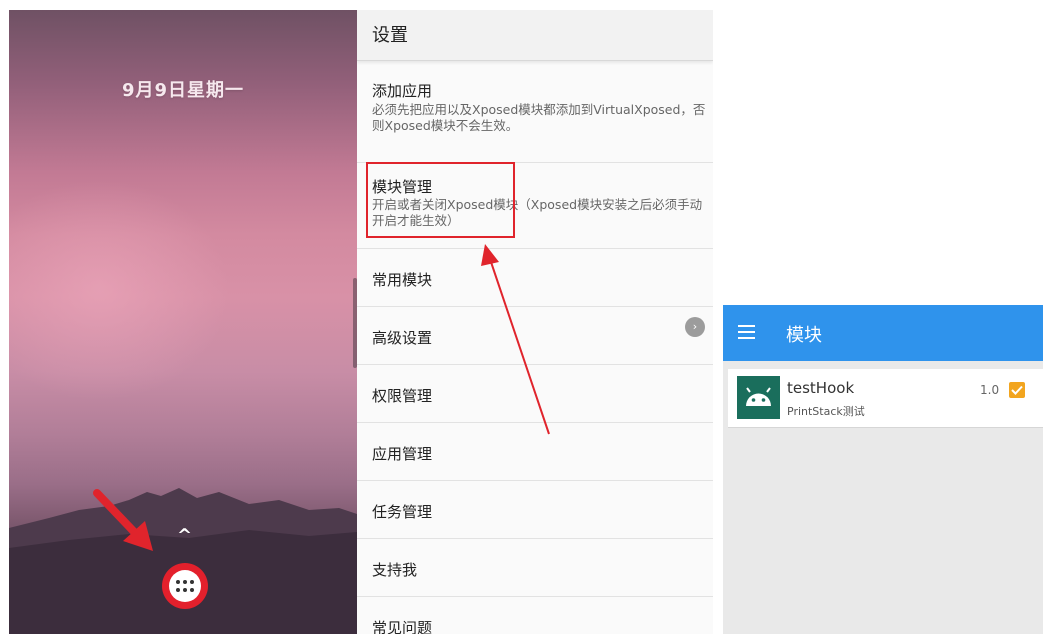 This screenshot has width=1043, height=634. I want to click on settings-item-title: 添加应用, so click(402, 91).